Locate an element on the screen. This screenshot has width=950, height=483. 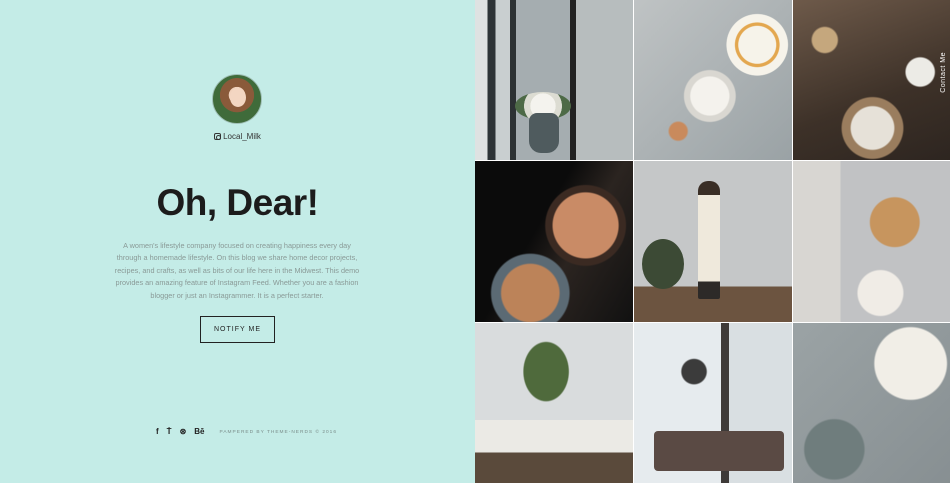
twitter-icon: Ṫ is located at coordinates (169, 432).